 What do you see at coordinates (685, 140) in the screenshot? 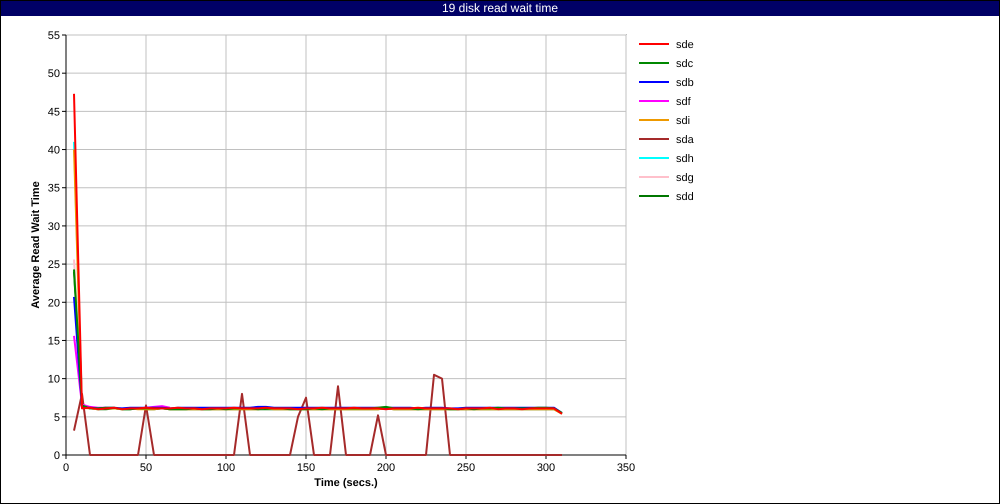
I see `legend-label: sda` at bounding box center [685, 140].